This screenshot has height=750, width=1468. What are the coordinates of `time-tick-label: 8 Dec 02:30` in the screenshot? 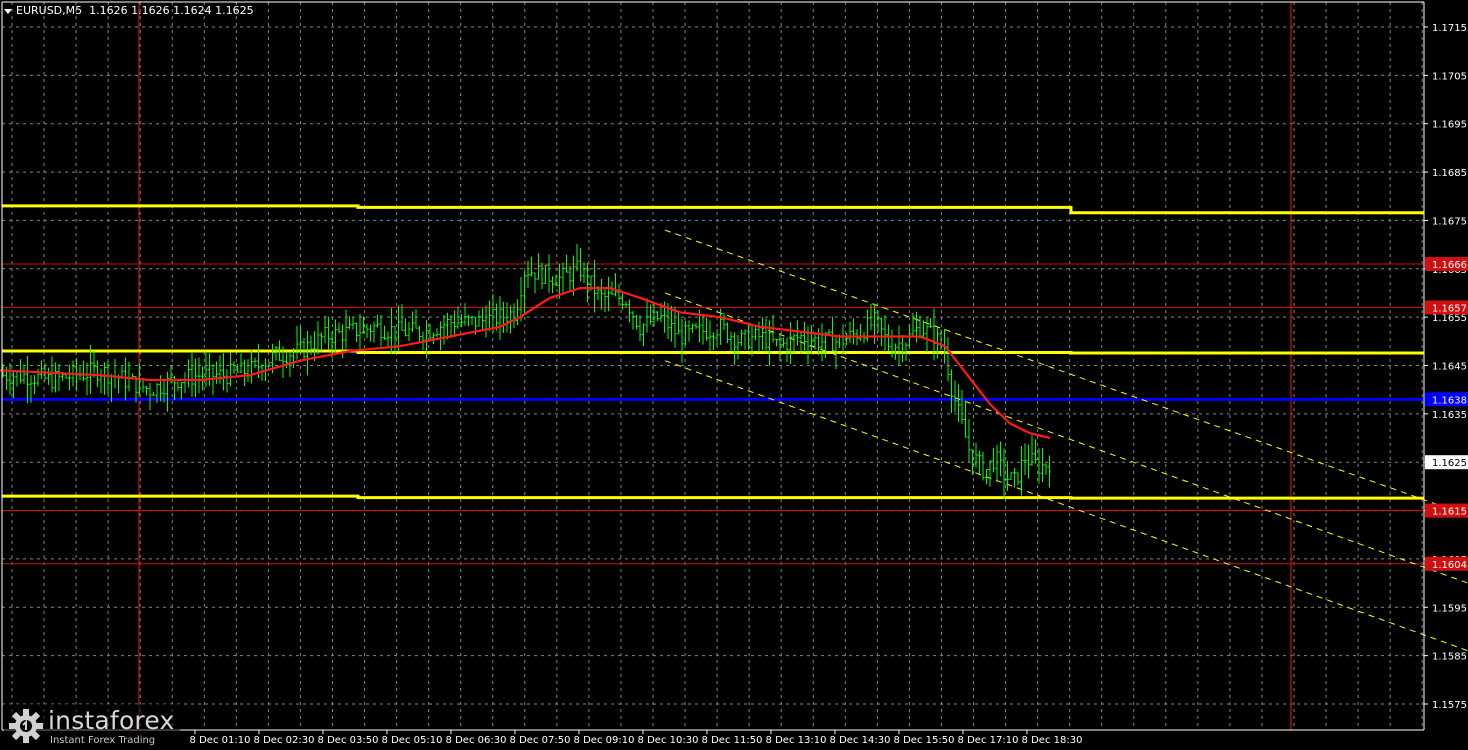 It's located at (284, 740).